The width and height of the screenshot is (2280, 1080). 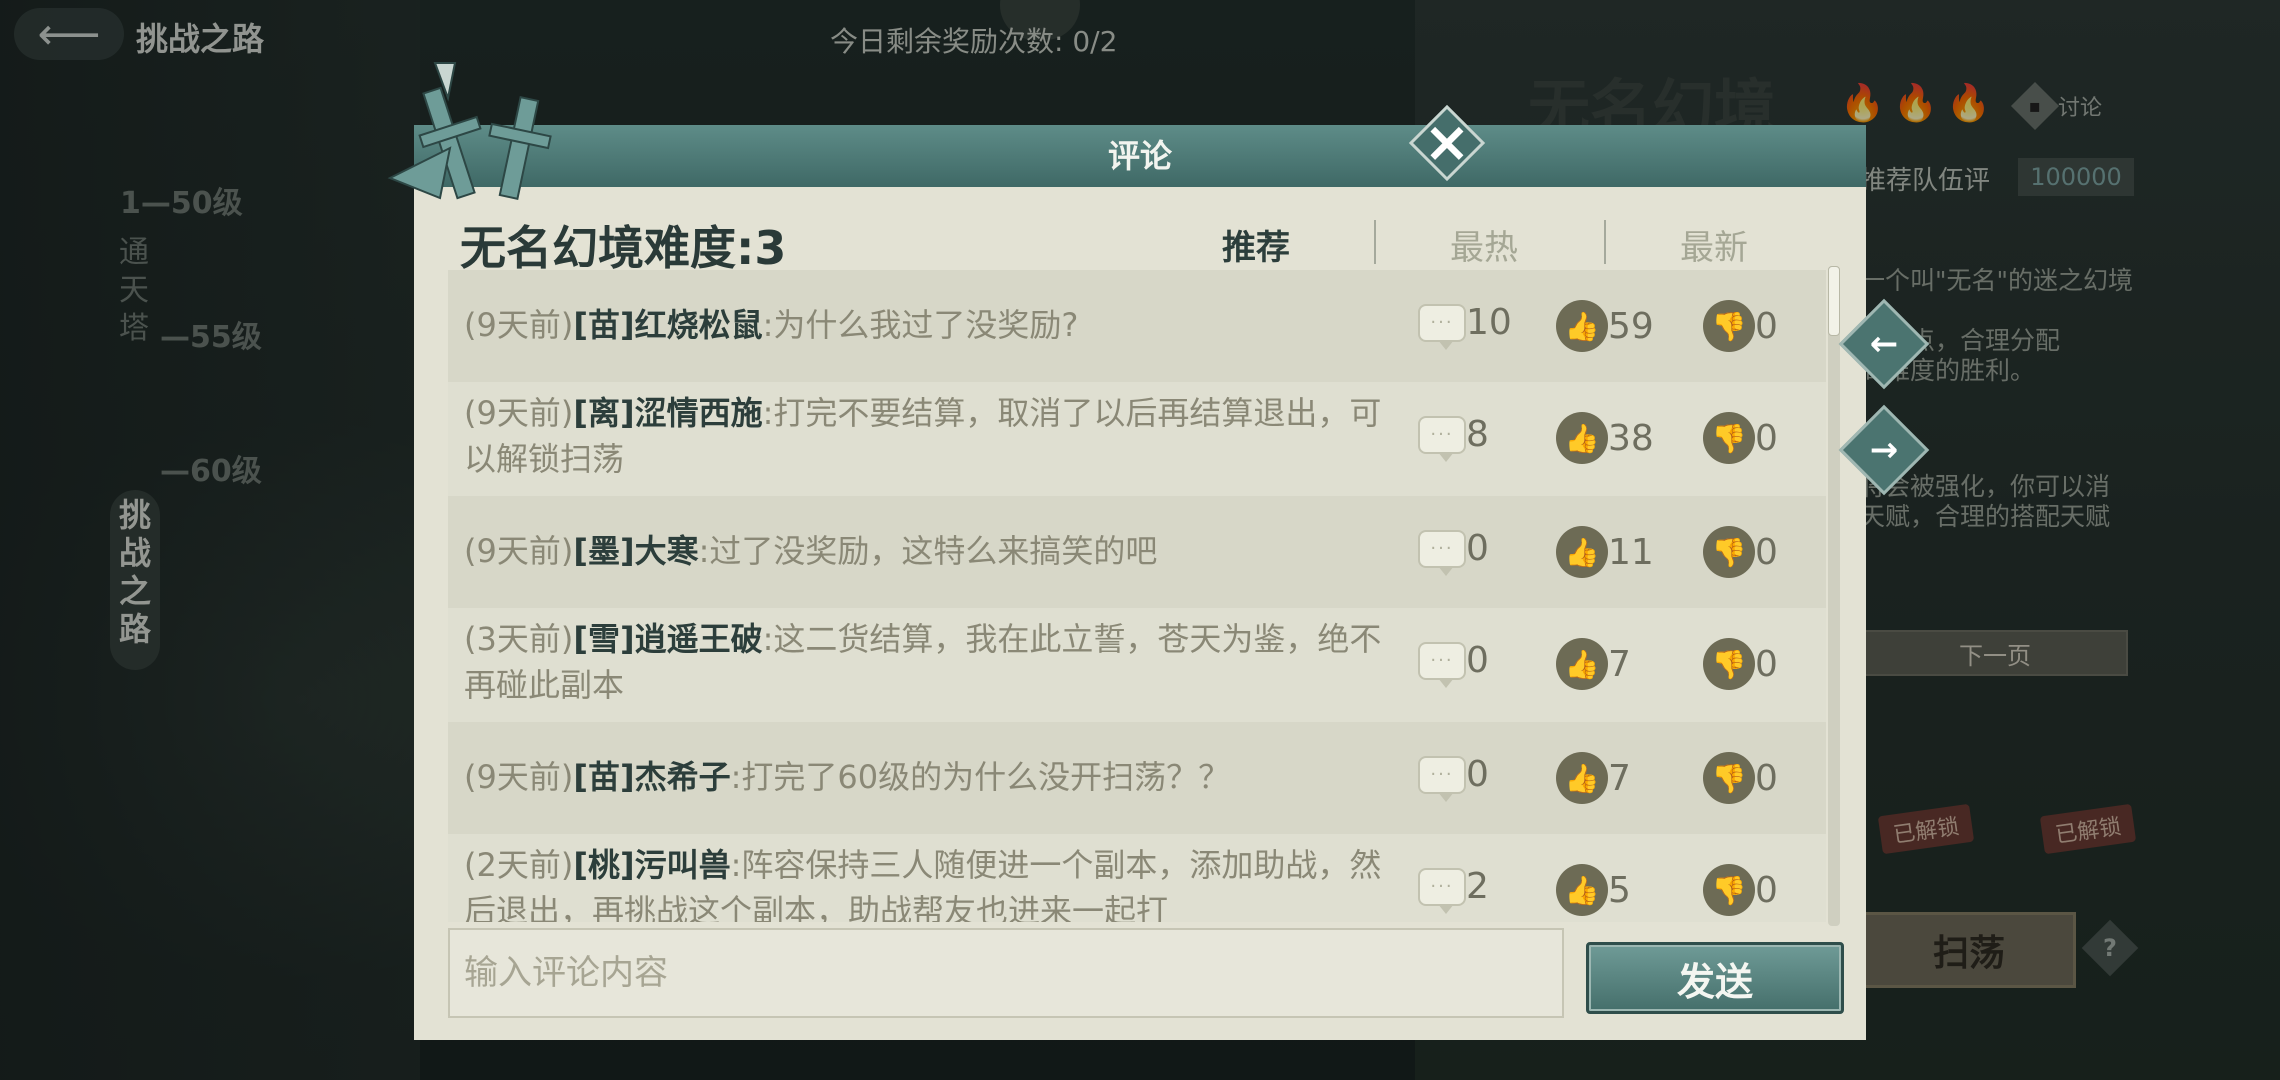 What do you see at coordinates (623, 248) in the screenshot?
I see `difficulty-title: 无名幻境难度:3` at bounding box center [623, 248].